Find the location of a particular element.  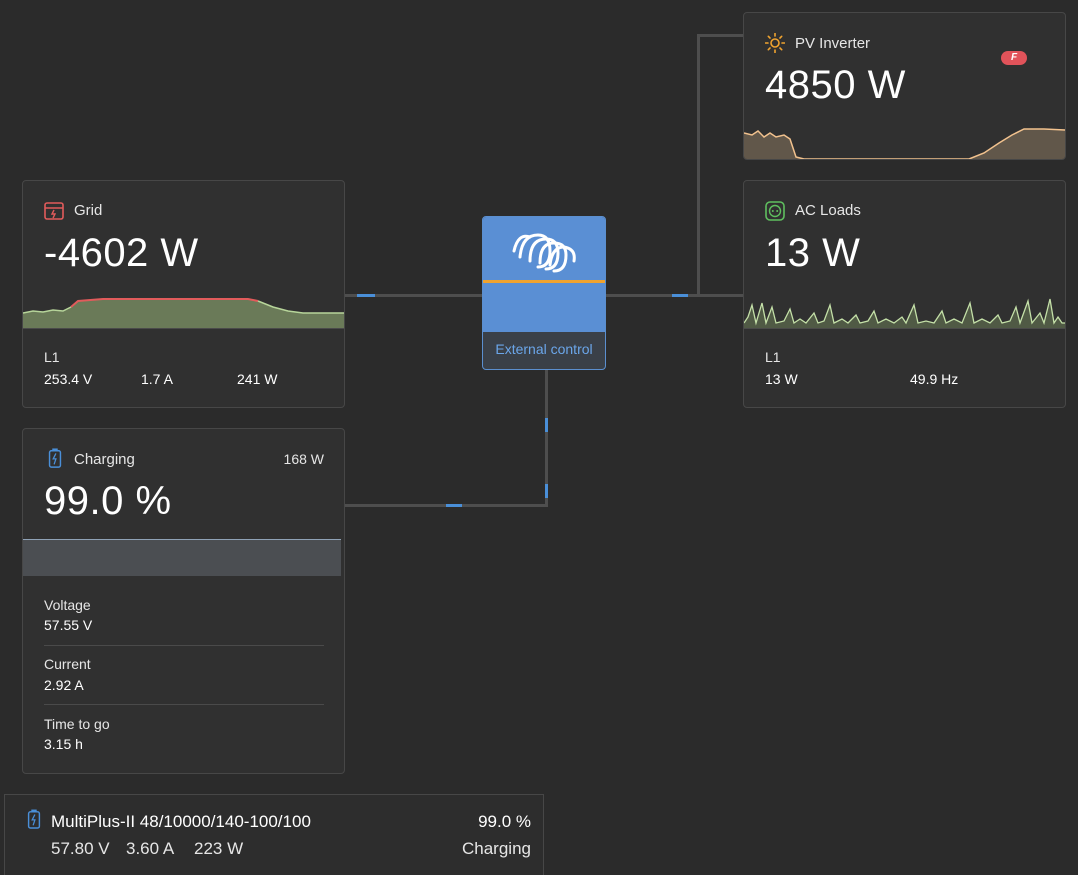

device-name: MultiPlus-II 48/10000/140-100/100 is located at coordinates (181, 821).